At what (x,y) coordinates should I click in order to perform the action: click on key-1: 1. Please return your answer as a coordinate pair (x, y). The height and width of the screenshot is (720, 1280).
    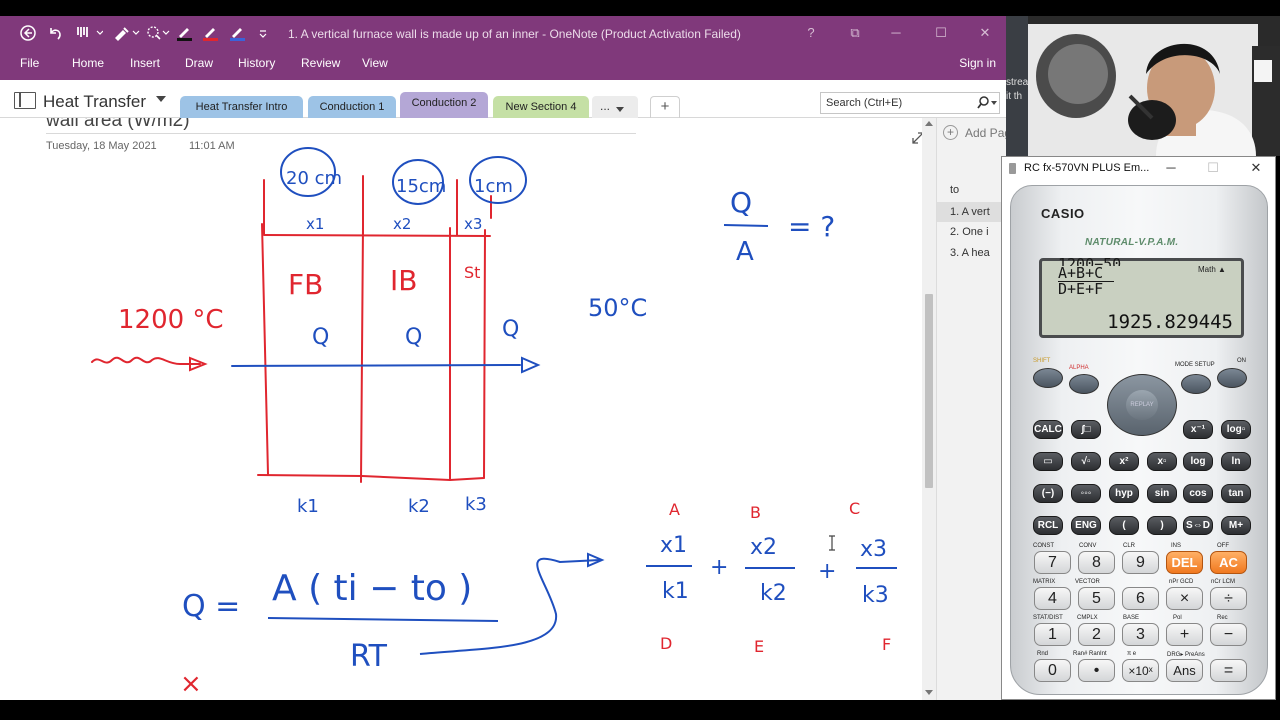
    Looking at the image, I should click on (1052, 634).